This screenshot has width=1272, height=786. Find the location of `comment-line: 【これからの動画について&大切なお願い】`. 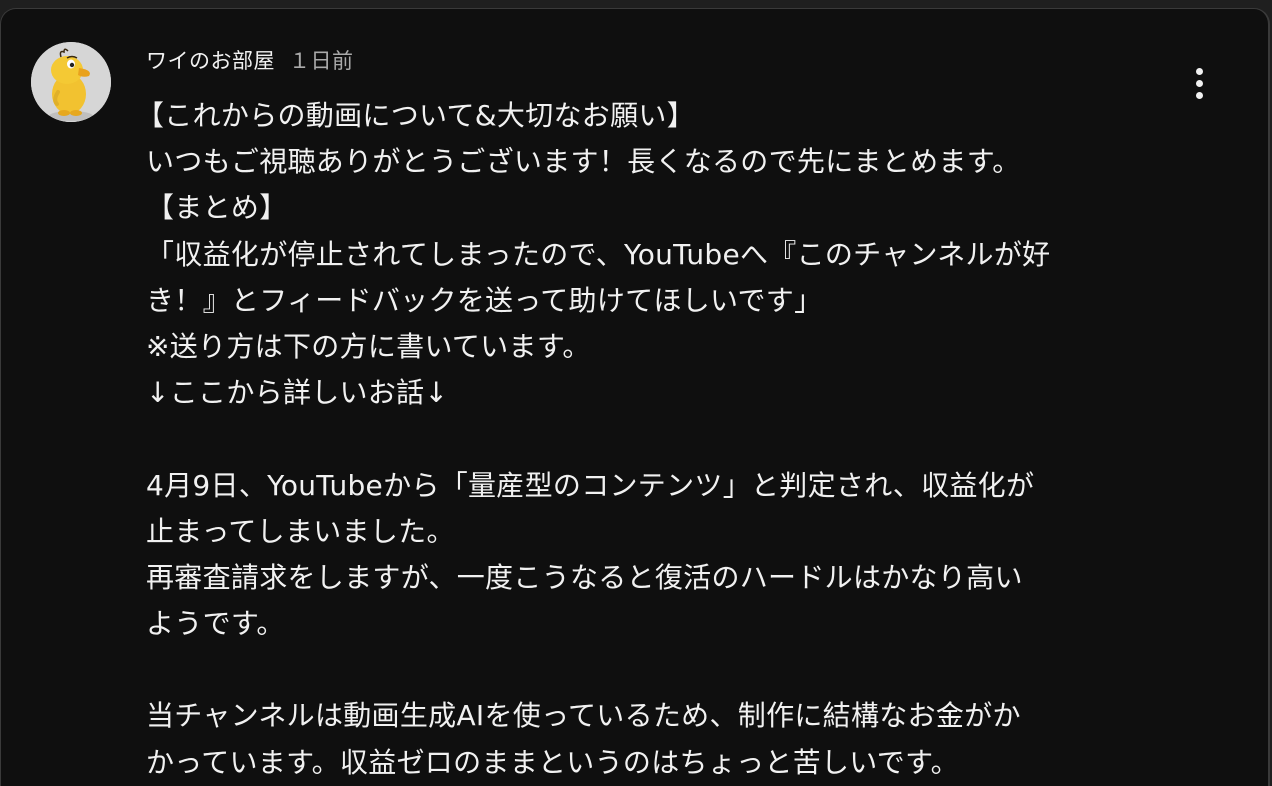

comment-line: 【これからの動画について&大切なお願い】 is located at coordinates (415, 115).